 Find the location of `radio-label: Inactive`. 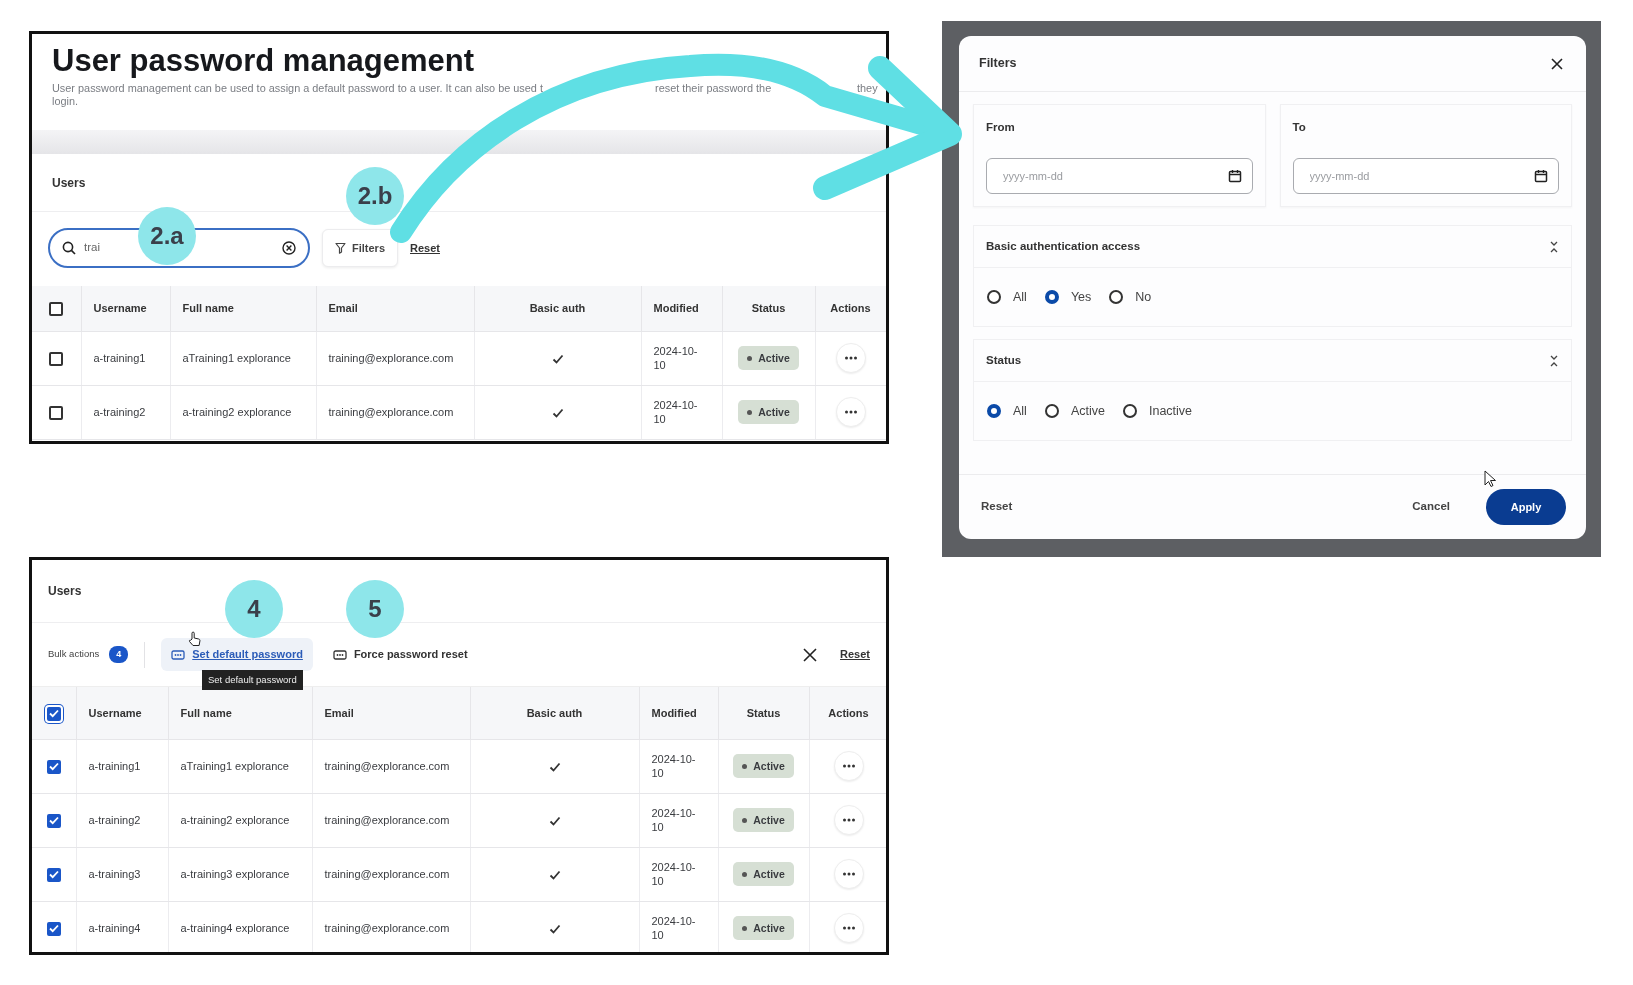

radio-label: Inactive is located at coordinates (1170, 411).